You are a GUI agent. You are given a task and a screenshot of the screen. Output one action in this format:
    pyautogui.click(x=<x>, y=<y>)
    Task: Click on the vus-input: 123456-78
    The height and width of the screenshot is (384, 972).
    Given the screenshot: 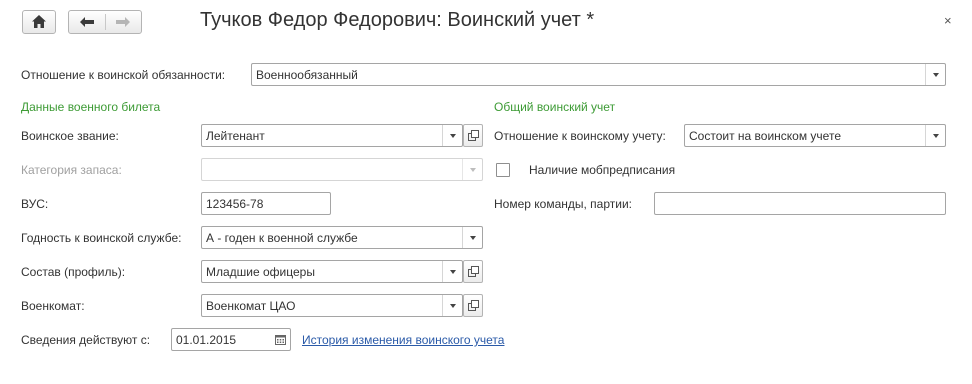 What is the action you would take?
    pyautogui.click(x=266, y=203)
    